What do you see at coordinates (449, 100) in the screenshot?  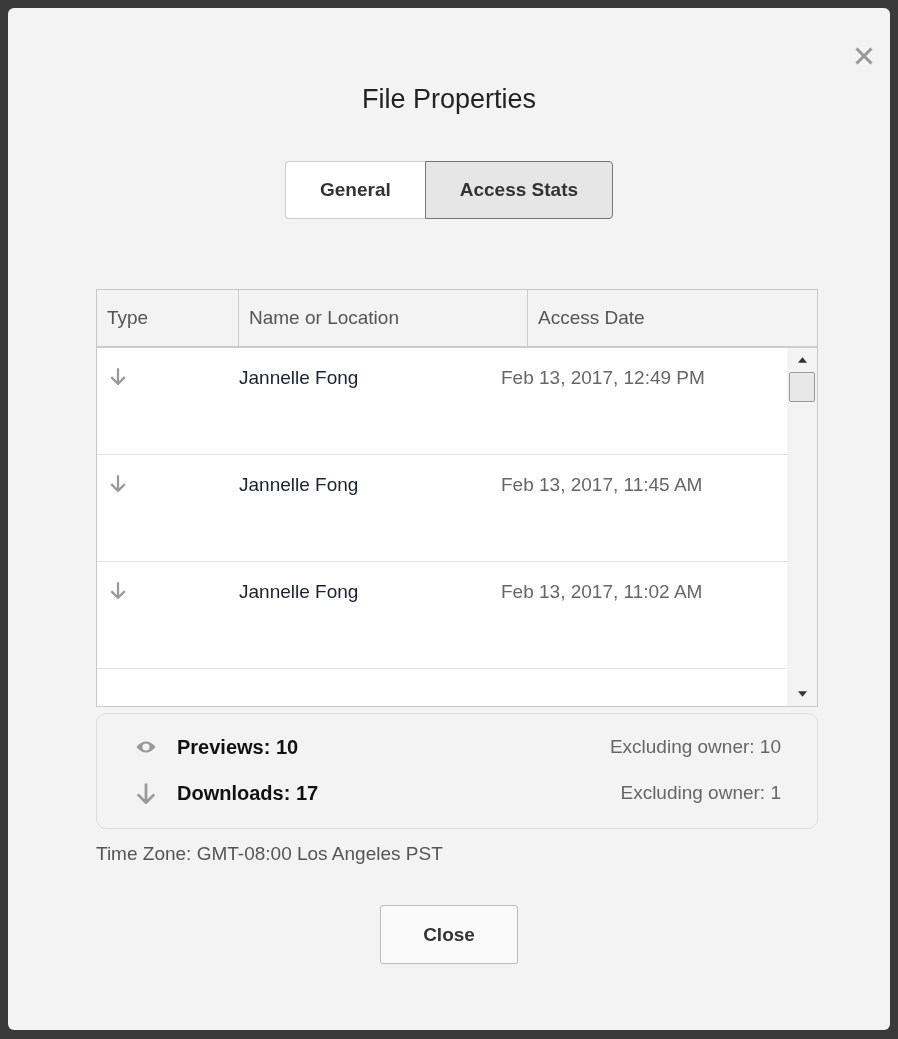 I see `dialog-title: File Properties` at bounding box center [449, 100].